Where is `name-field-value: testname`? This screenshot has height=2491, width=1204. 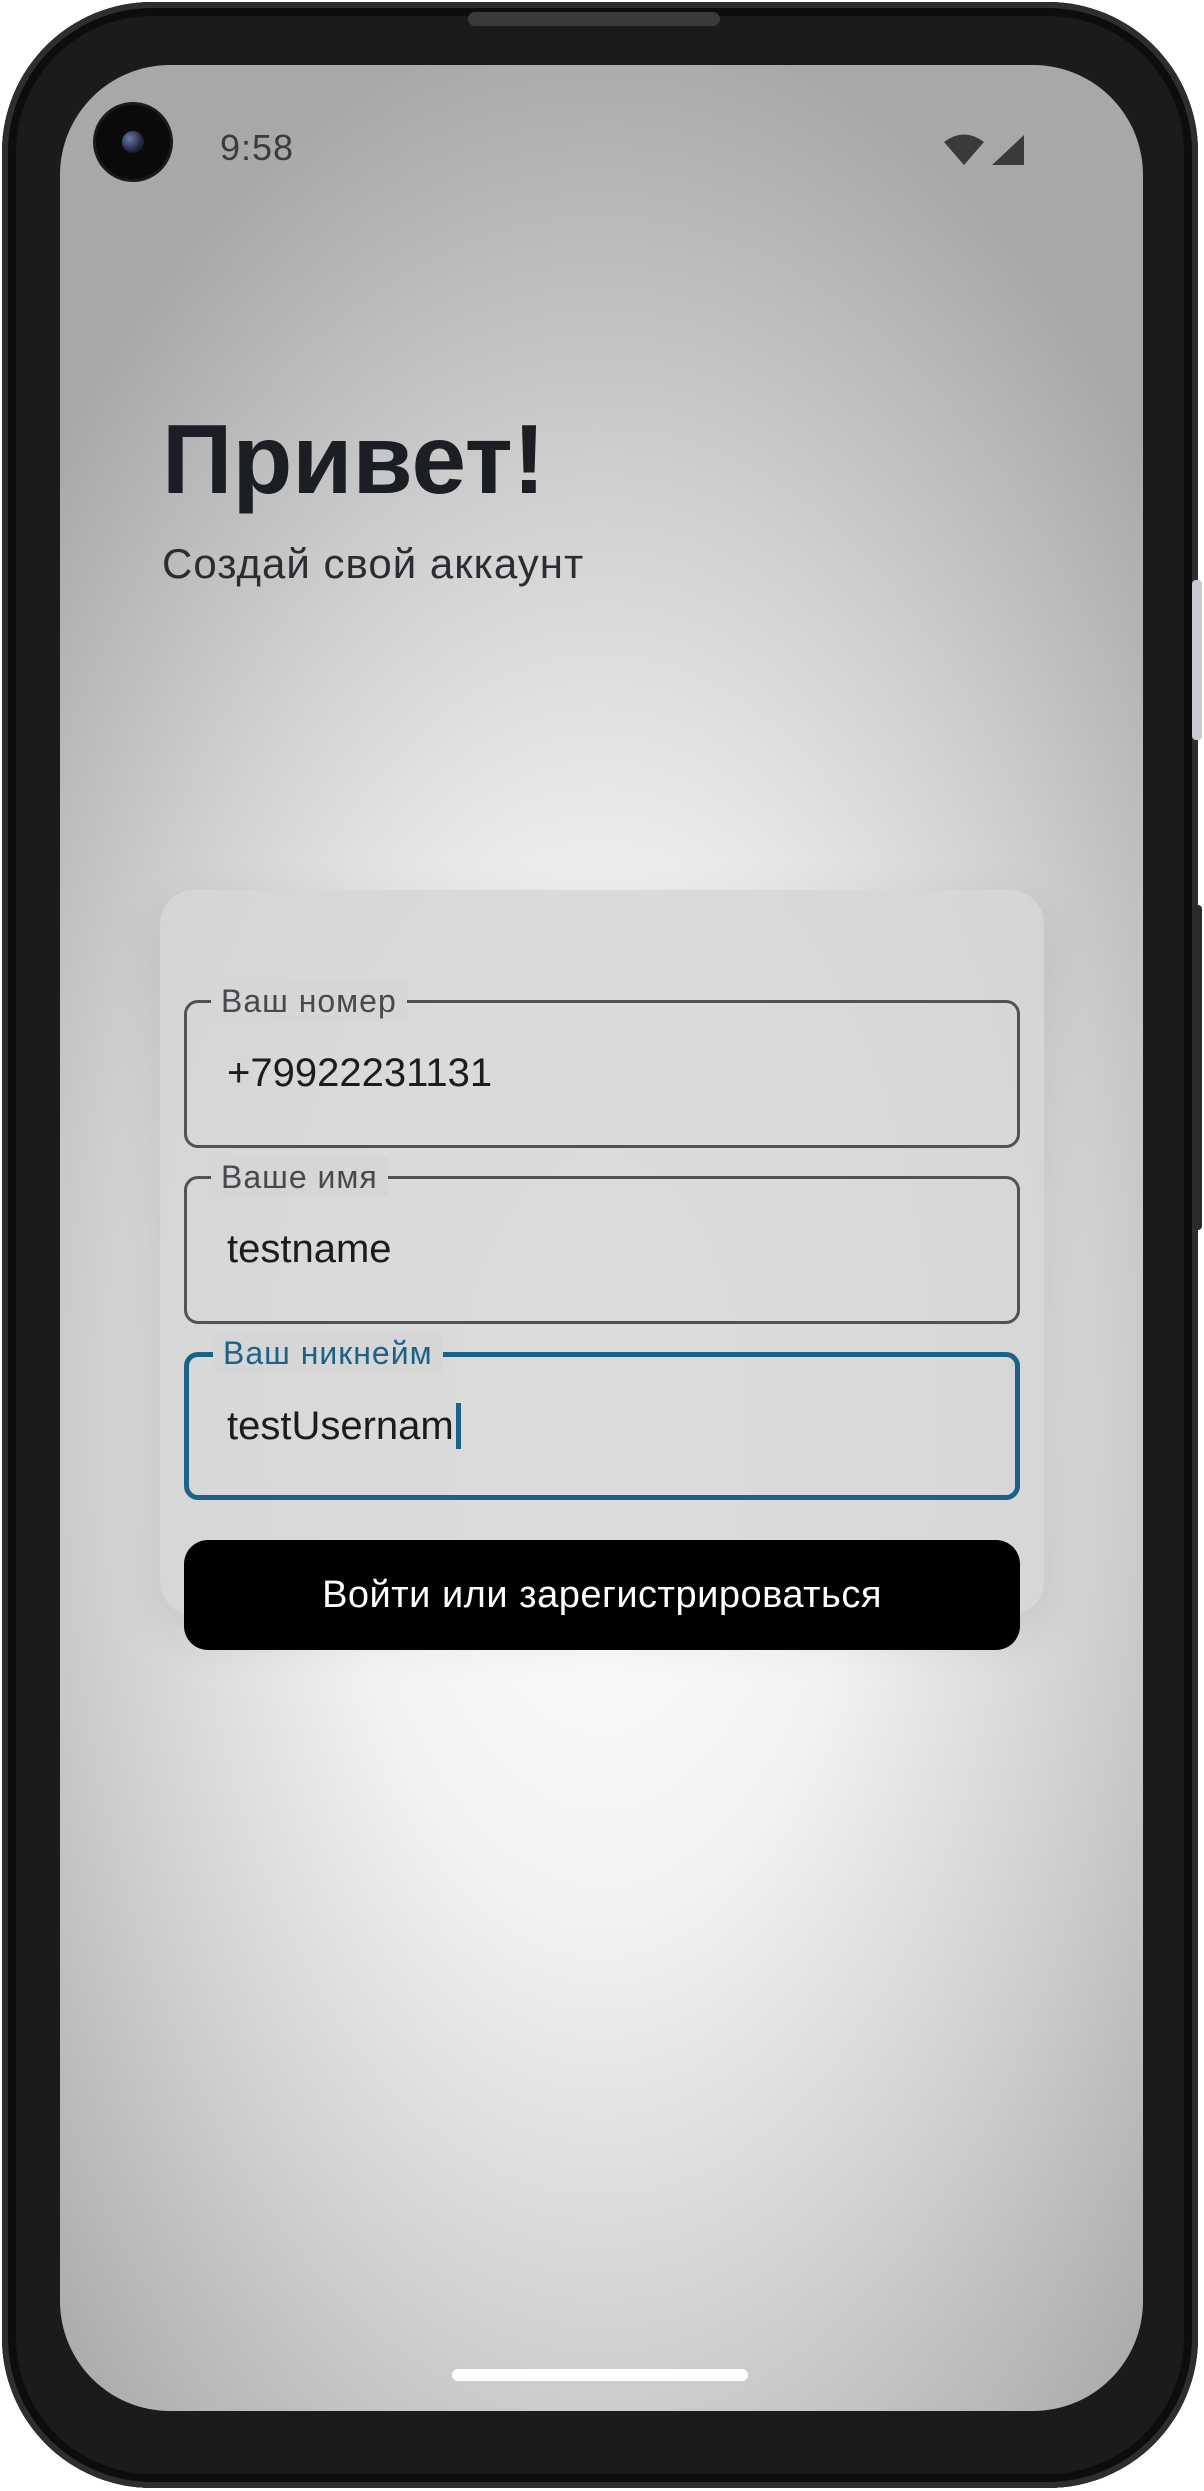
name-field-value: testname is located at coordinates (309, 1249).